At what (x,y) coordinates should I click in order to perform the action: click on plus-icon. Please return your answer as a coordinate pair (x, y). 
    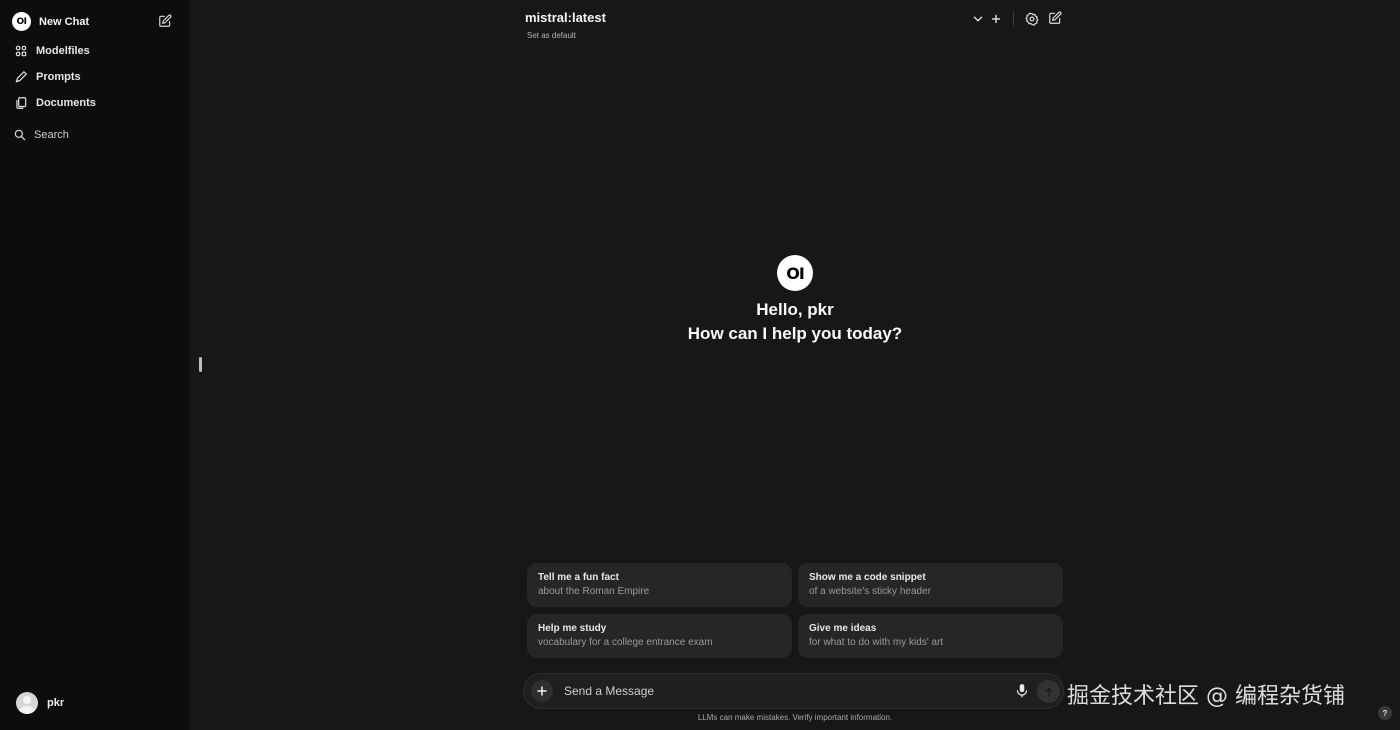
    Looking at the image, I should click on (542, 691).